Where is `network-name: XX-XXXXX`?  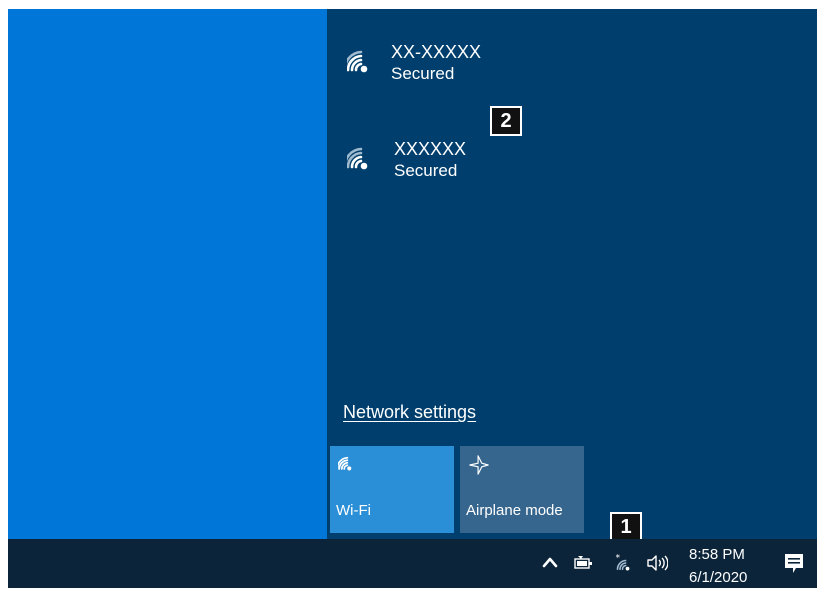 network-name: XX-XXXXX is located at coordinates (436, 52).